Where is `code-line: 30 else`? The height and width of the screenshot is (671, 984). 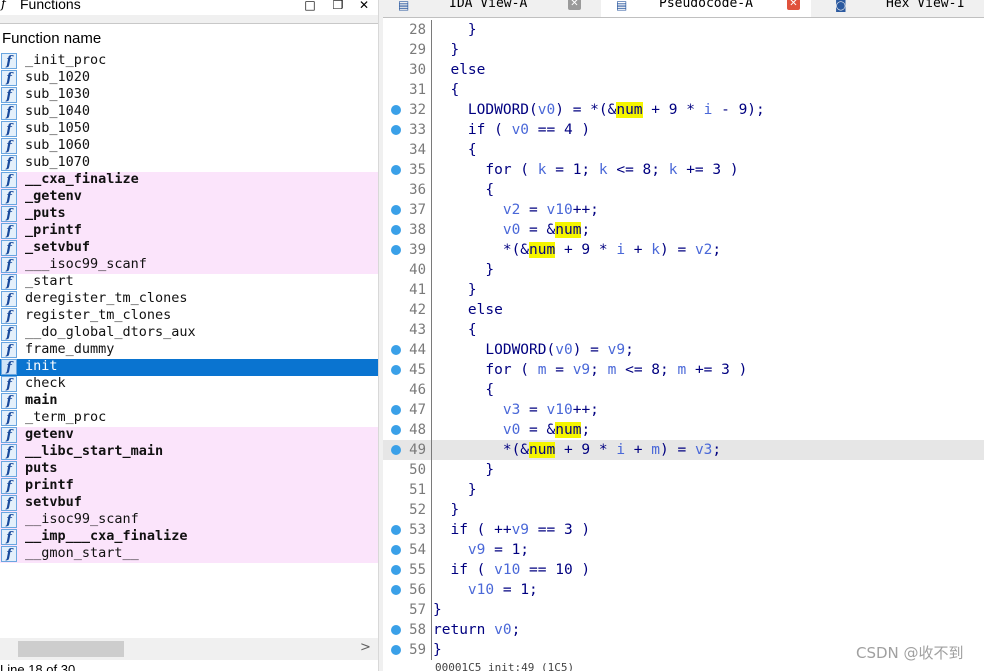
code-line: 30 else is located at coordinates (683, 70).